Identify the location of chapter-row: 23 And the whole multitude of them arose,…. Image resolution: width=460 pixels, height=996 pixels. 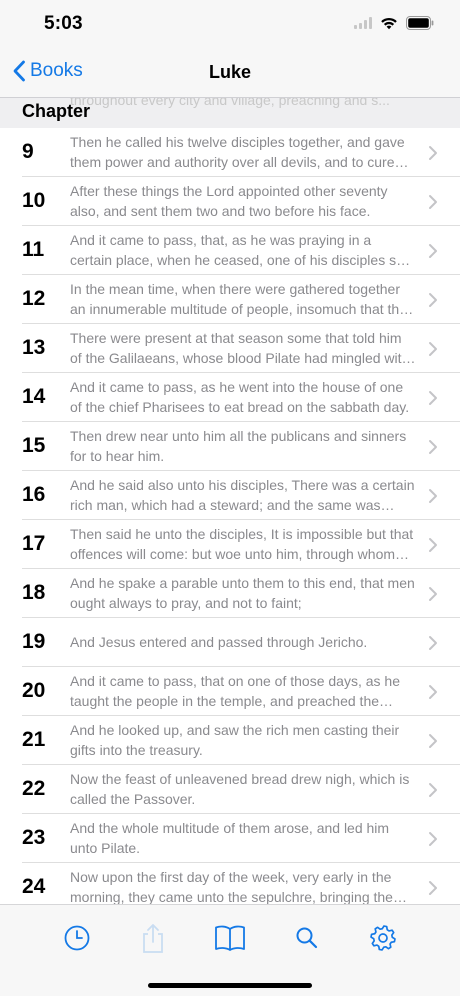
(230, 838).